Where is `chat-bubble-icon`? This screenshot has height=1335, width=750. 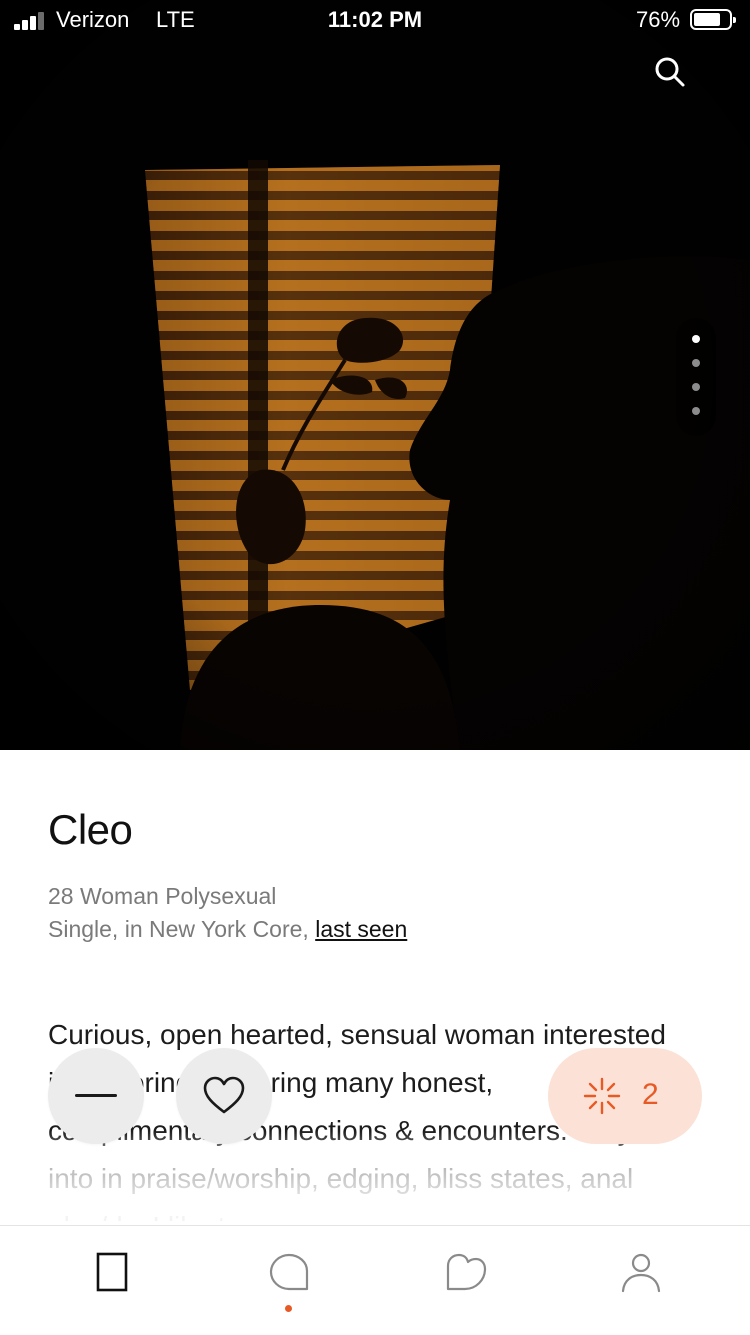
chat-bubble-icon is located at coordinates (289, 1272).